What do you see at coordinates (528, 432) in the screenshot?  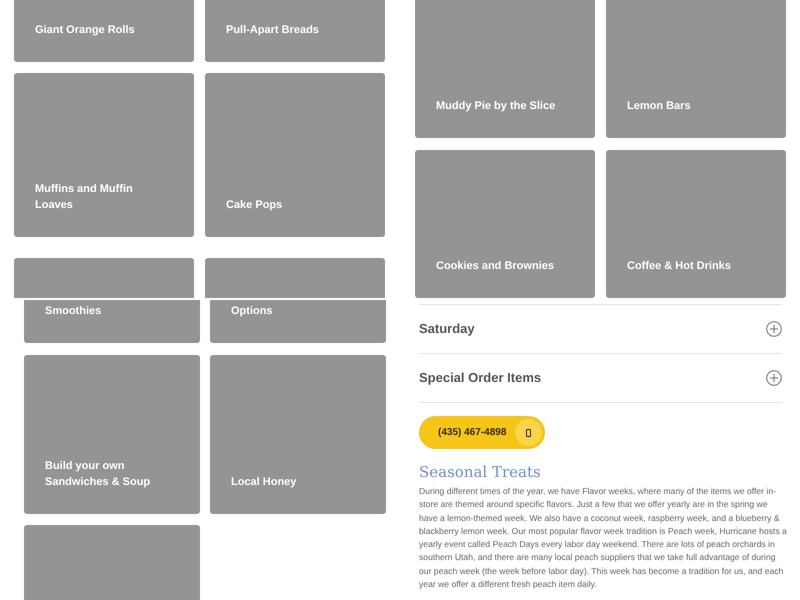 I see `phone-icon` at bounding box center [528, 432].